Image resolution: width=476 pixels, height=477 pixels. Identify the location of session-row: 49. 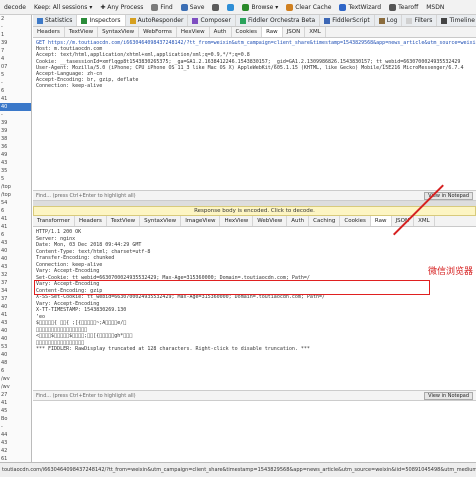
(15, 155).